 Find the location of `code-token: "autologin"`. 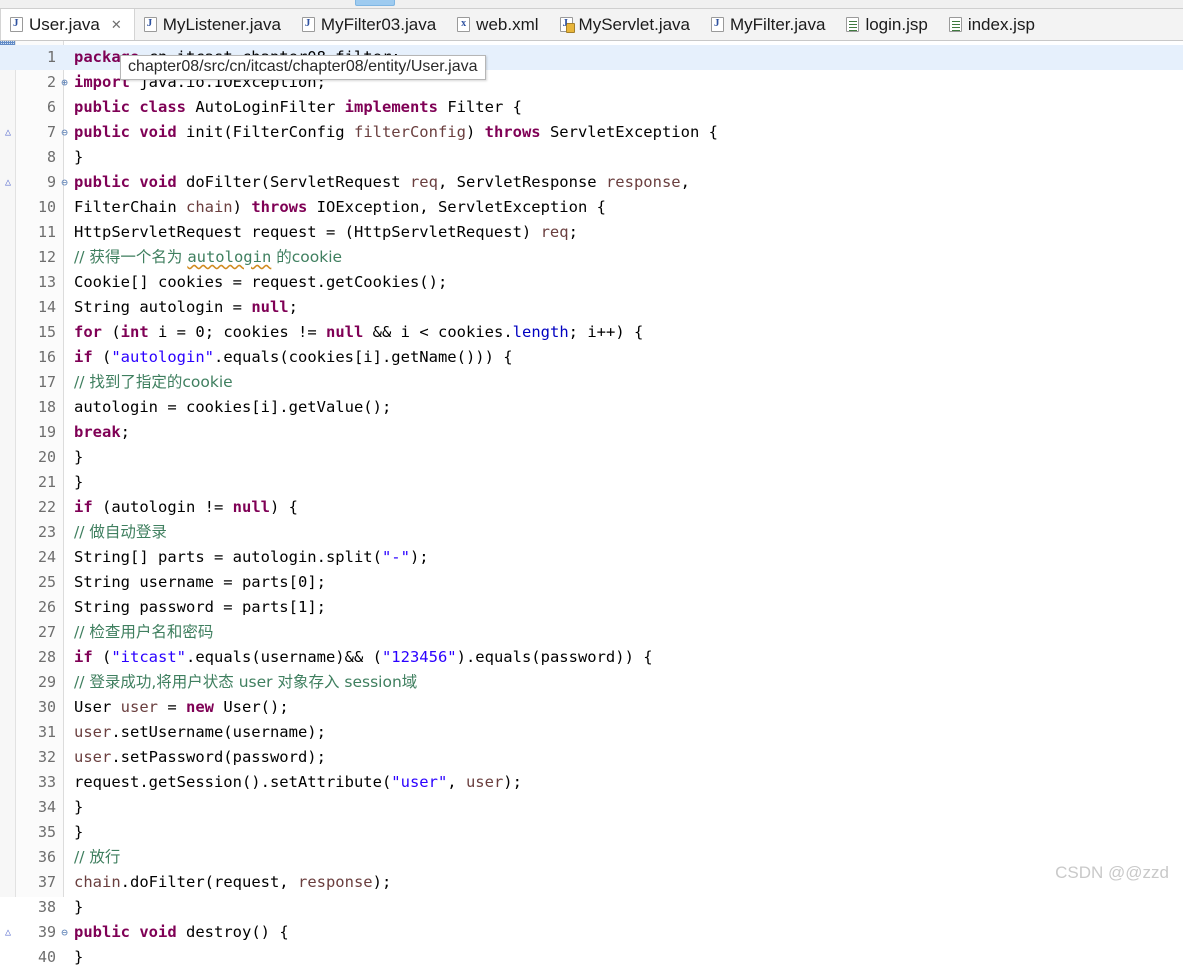

code-token: "autologin" is located at coordinates (162, 357).